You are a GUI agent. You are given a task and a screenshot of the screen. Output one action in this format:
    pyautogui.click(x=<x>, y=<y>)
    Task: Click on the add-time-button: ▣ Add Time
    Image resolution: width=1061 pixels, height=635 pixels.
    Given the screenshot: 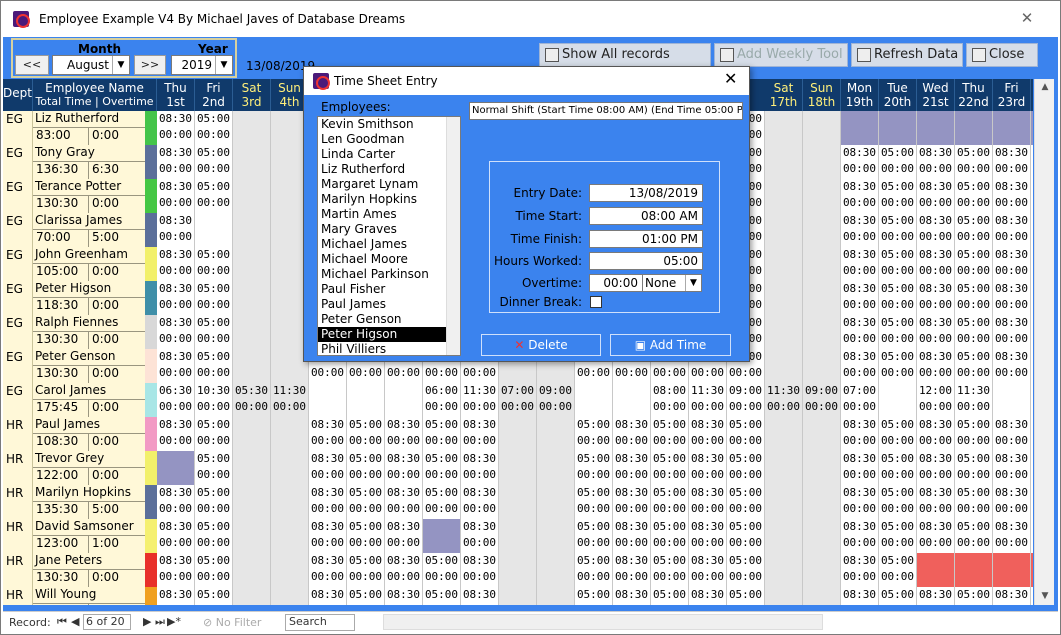 What is the action you would take?
    pyautogui.click(x=670, y=345)
    